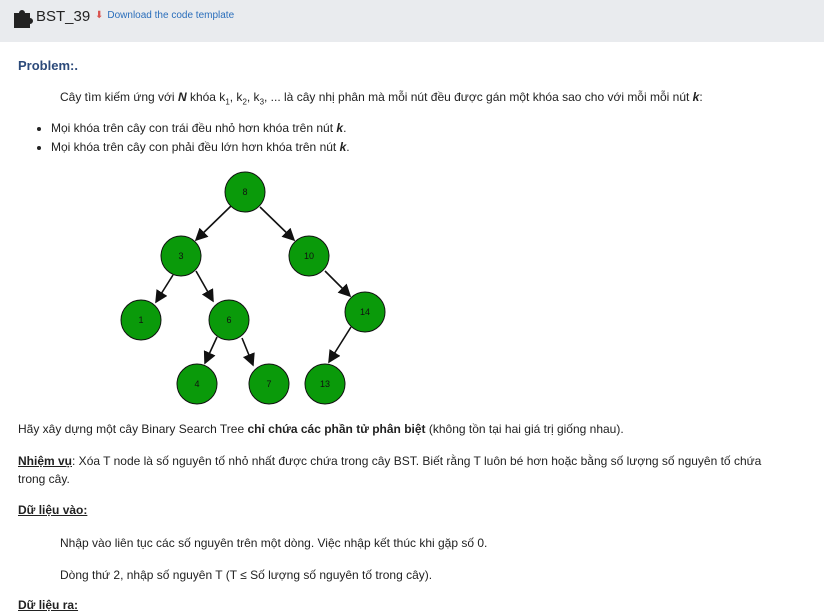 Image resolution: width=824 pixels, height=612 pixels. I want to click on tree-nodes: 8 3 10 1 6 14 4 7 13, so click(253, 288).